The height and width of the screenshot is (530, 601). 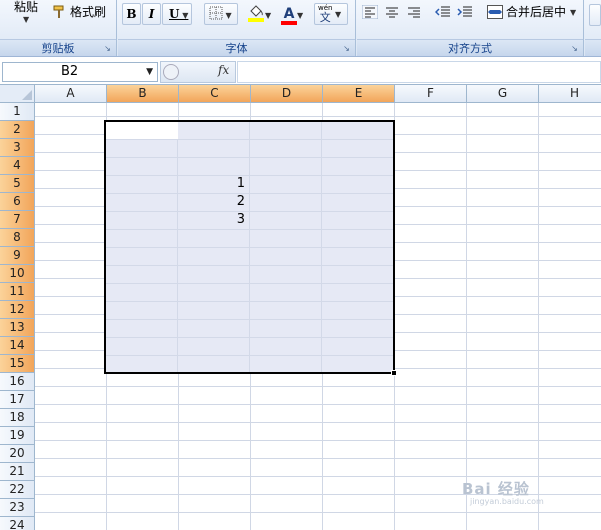 What do you see at coordinates (17, 220) in the screenshot?
I see `row-header-7: 7` at bounding box center [17, 220].